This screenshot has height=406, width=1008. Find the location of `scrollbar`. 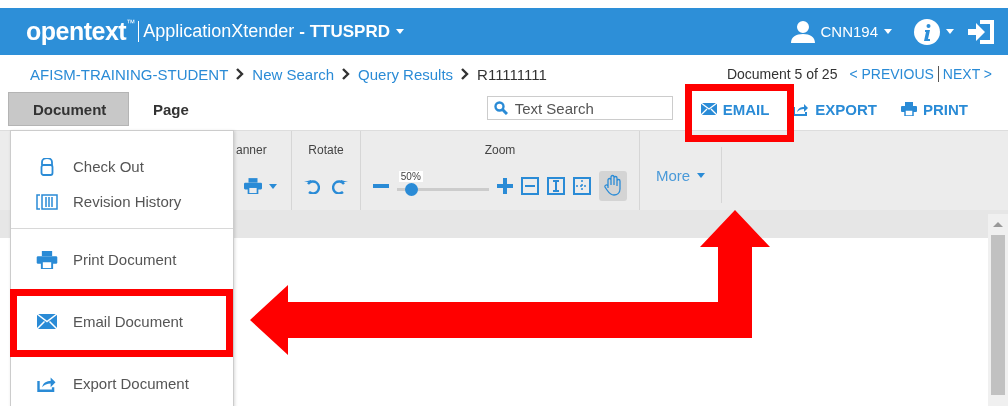

scrollbar is located at coordinates (998, 310).